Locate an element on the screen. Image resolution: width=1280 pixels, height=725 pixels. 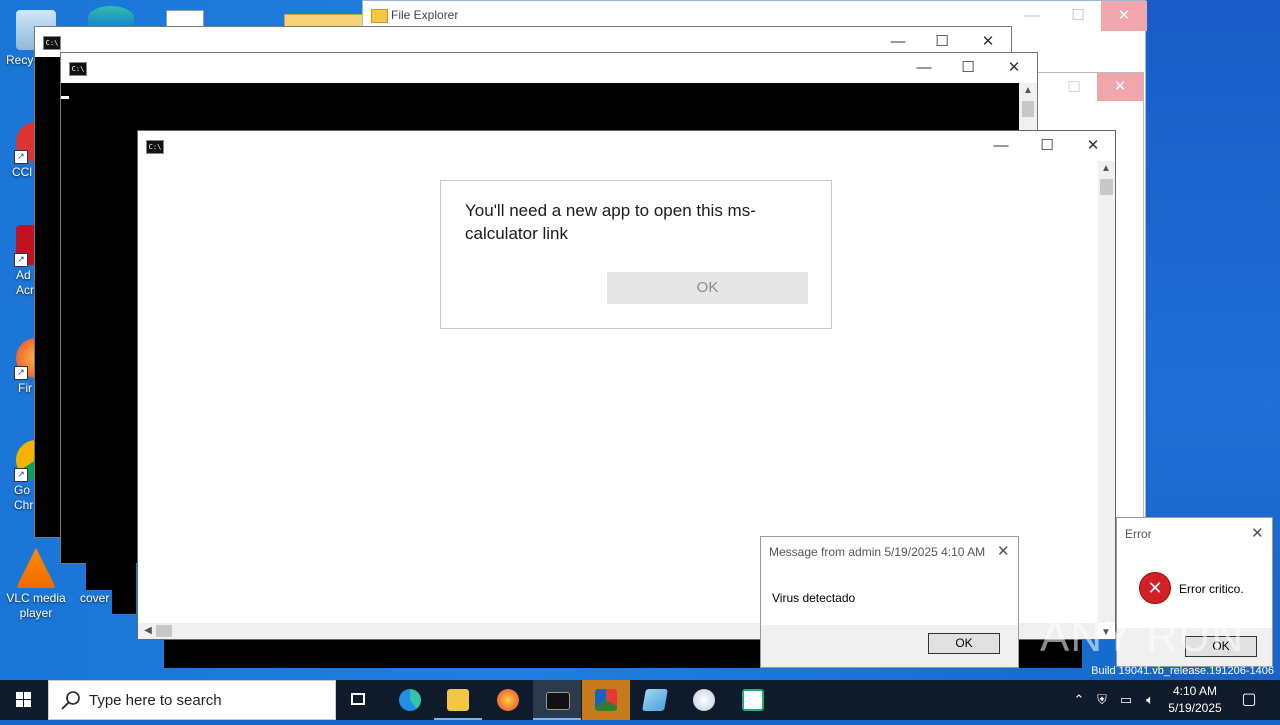
message-box-ok-button: OK is located at coordinates (964, 643).